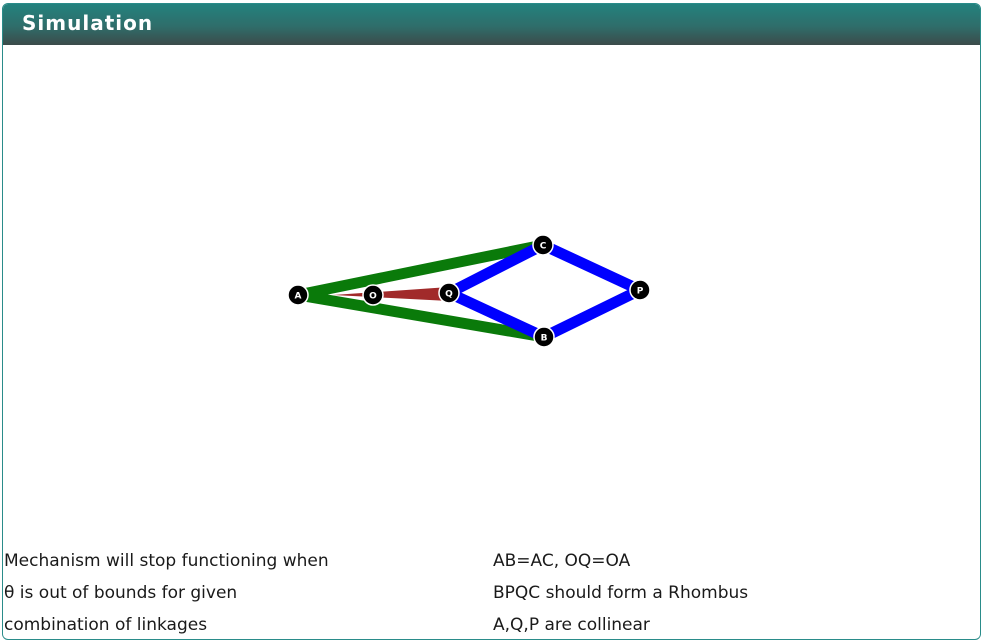 This screenshot has width=983, height=642. Describe the element at coordinates (166, 561) in the screenshot. I see `note-left-line-1: Mechanism will stop functioning when` at that location.